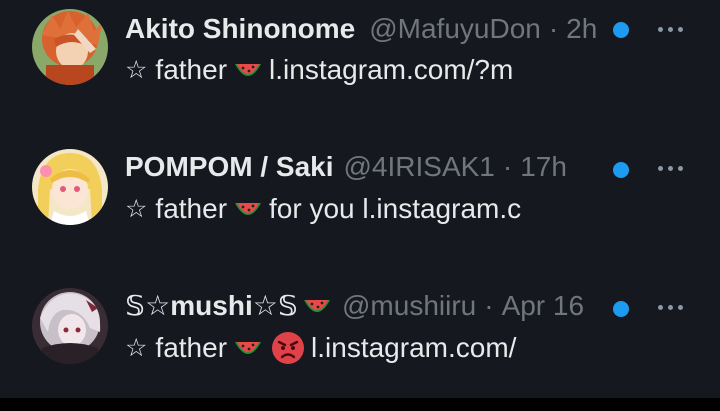 The width and height of the screenshot is (720, 411). I want to click on preview-text: l.instagram.com/?m, so click(391, 69).